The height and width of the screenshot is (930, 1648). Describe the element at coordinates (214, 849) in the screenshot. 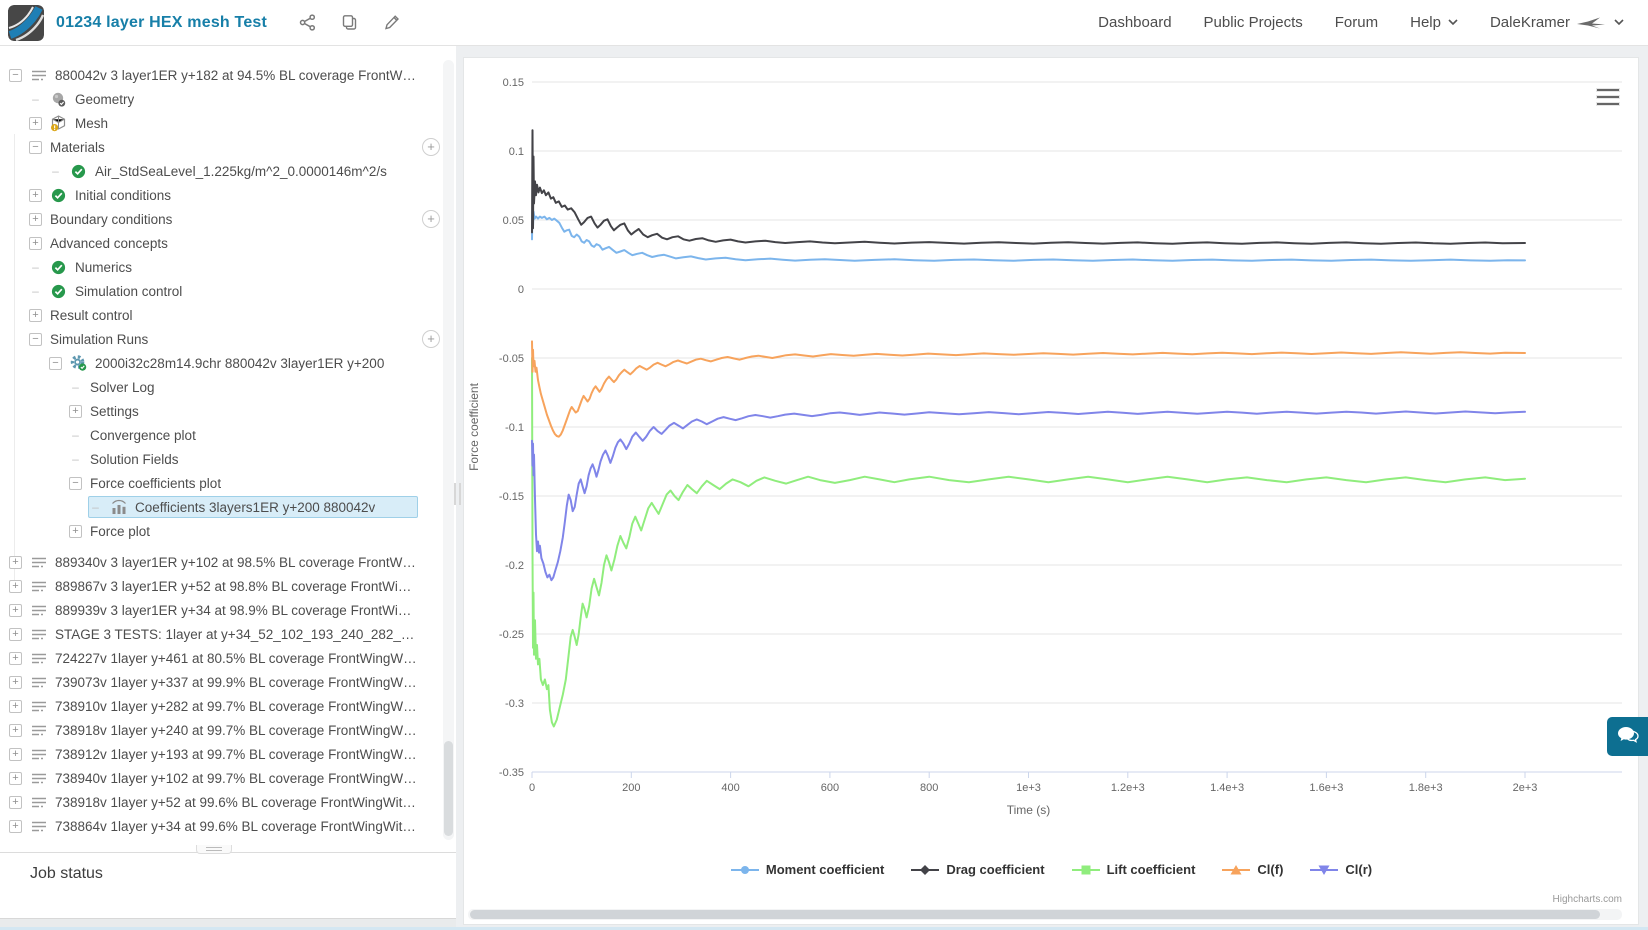

I see `panel-drag-handle` at that location.